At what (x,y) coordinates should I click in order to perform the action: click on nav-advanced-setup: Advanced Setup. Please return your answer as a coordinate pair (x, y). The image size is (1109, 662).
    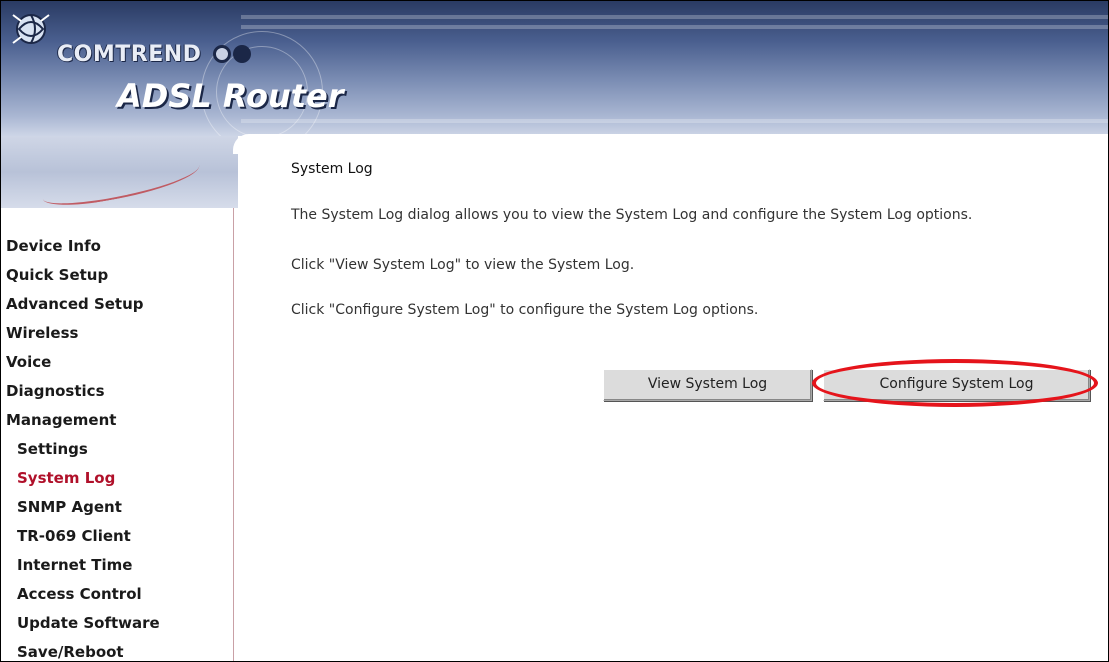
    Looking at the image, I should click on (83, 307).